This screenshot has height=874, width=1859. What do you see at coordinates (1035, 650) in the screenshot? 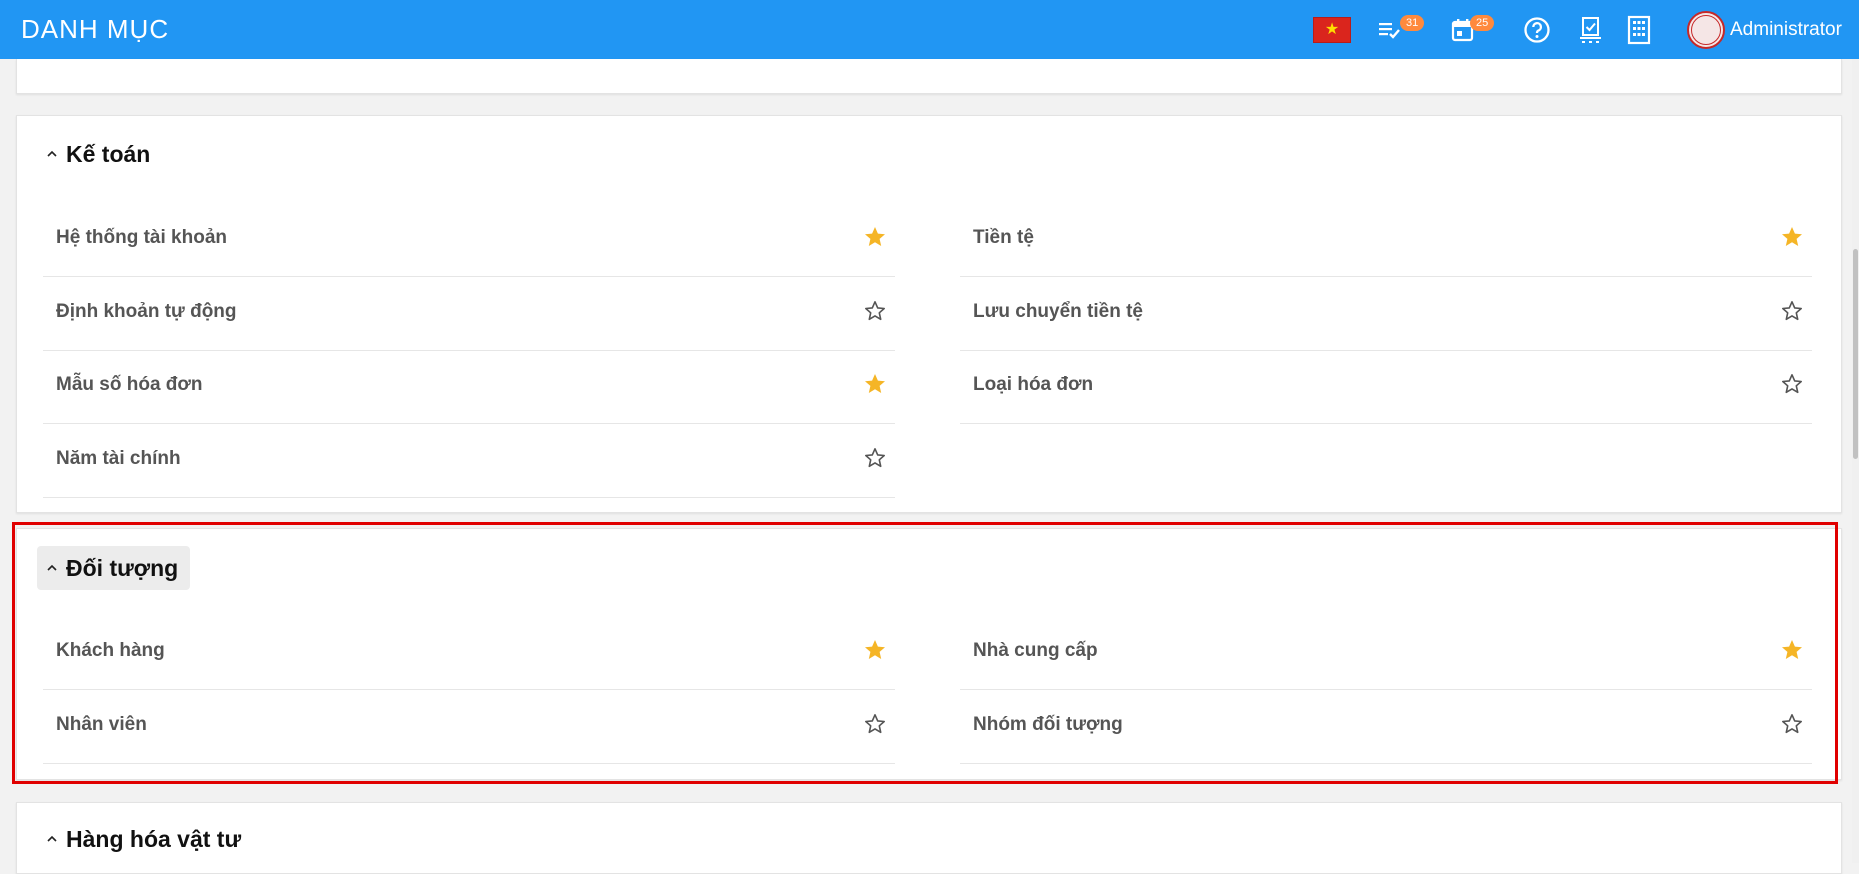
I see `item-label: Nhà cung cấp` at bounding box center [1035, 650].